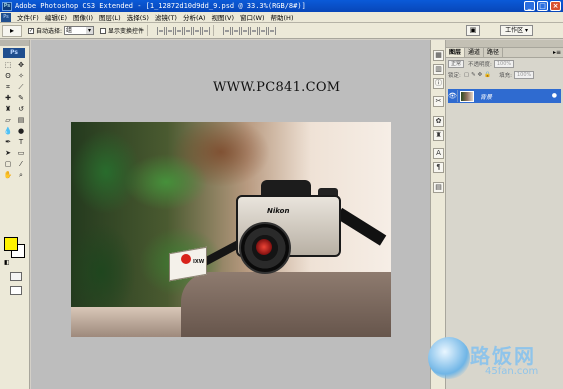  What do you see at coordinates (21, 98) in the screenshot?
I see `brush-tool-icon: ✎` at bounding box center [21, 98].